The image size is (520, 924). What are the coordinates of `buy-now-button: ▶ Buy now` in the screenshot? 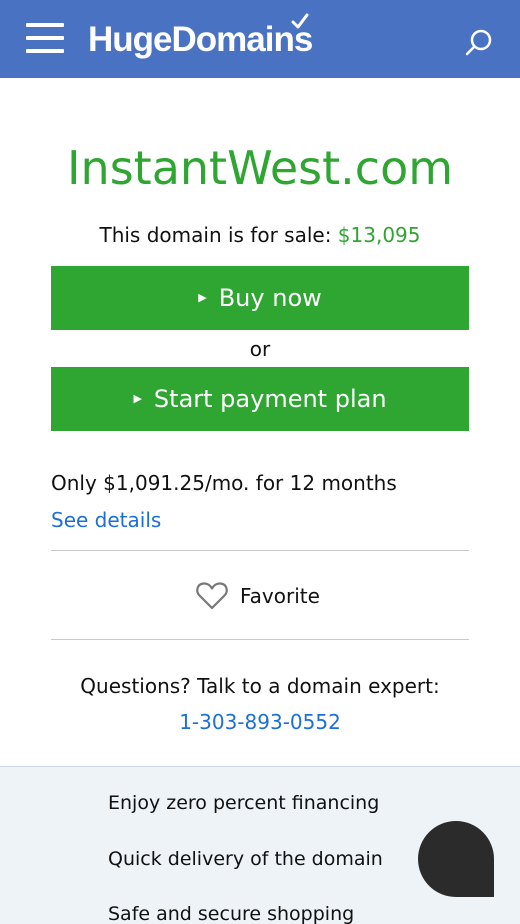 It's located at (260, 298).